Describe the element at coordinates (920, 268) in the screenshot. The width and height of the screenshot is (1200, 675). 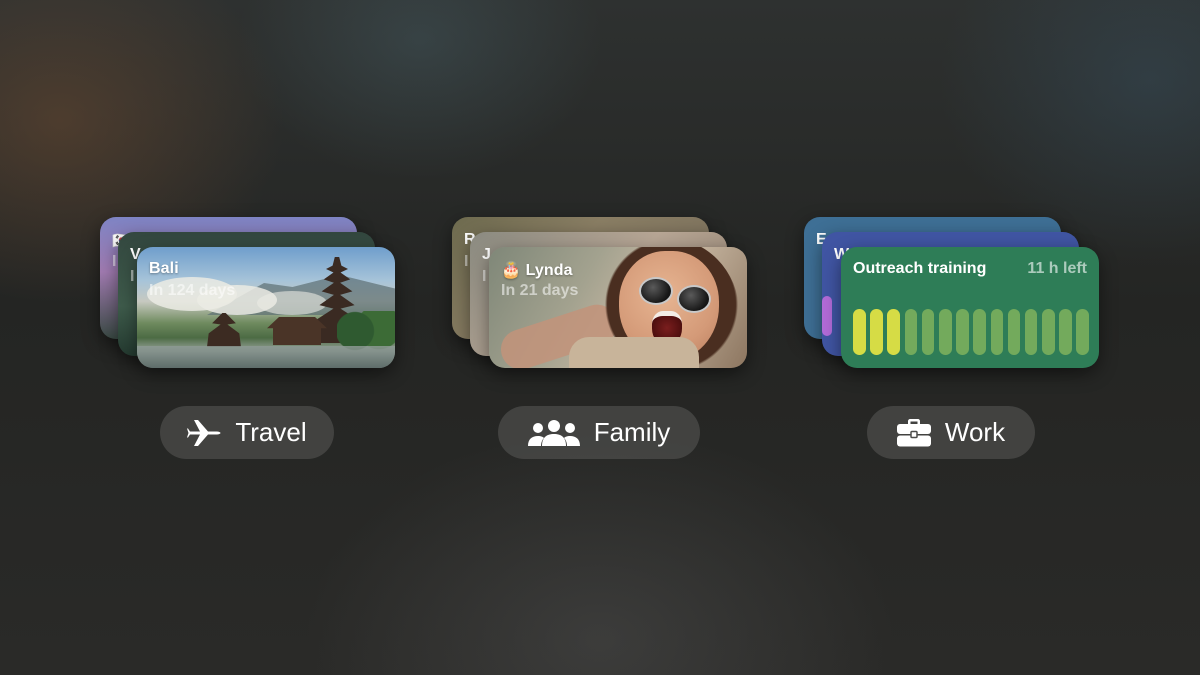
I see `work-card-title: Outreach training` at that location.